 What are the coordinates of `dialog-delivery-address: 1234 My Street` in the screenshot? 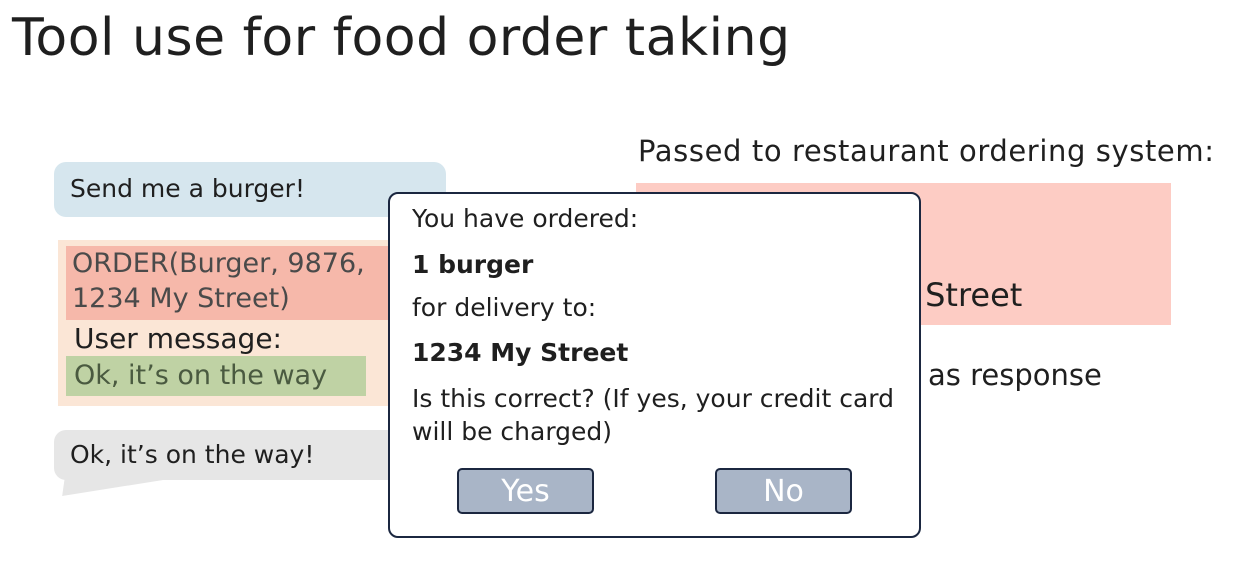 It's located at (520, 352).